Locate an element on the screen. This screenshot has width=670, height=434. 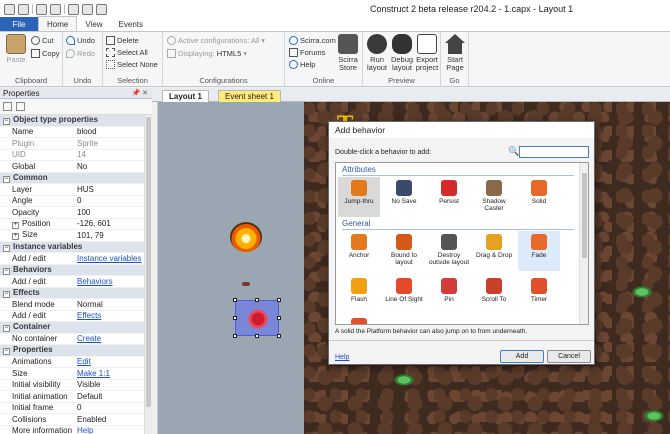
property-category: − Effects is located at coordinates (72, 293).